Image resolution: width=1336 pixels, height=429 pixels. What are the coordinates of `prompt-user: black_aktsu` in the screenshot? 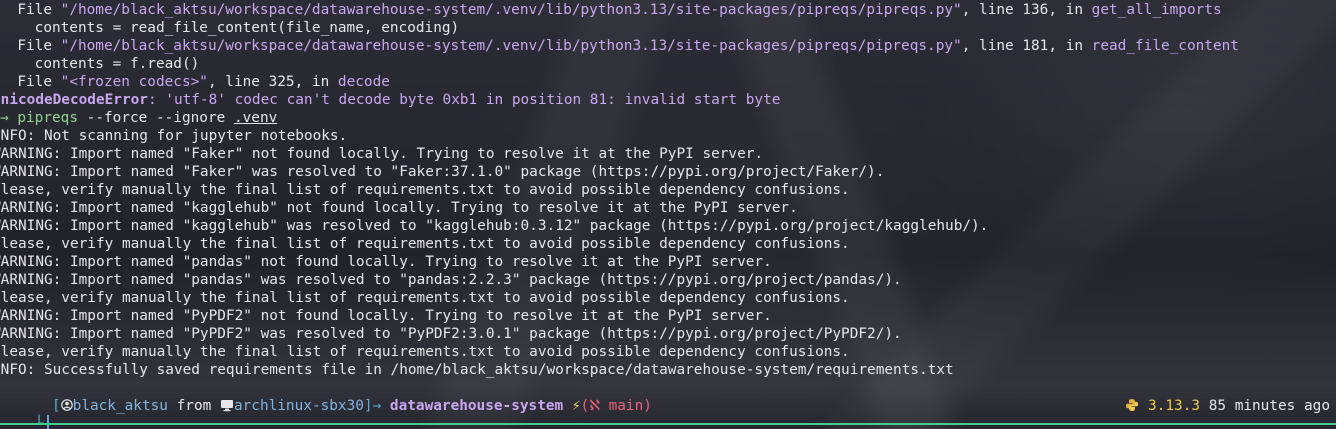 It's located at (120, 406).